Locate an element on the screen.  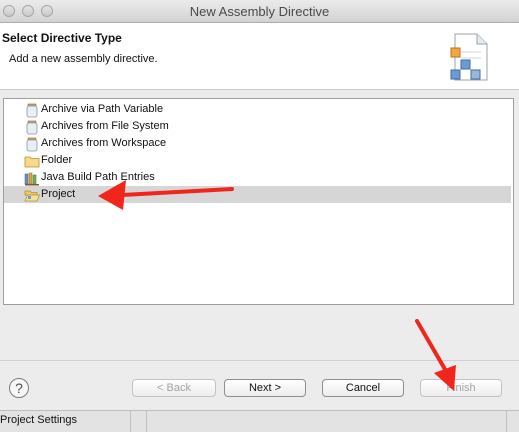
cancel-button: Cancel is located at coordinates (363, 388).